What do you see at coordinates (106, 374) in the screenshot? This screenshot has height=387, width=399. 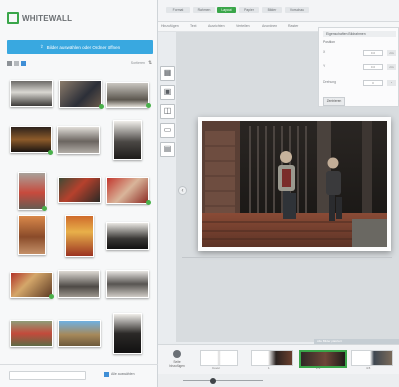 I see `select-all-checkbox` at bounding box center [106, 374].